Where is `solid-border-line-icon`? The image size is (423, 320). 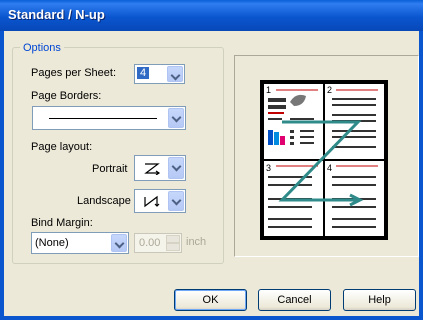
solid-border-line-icon is located at coordinates (103, 118).